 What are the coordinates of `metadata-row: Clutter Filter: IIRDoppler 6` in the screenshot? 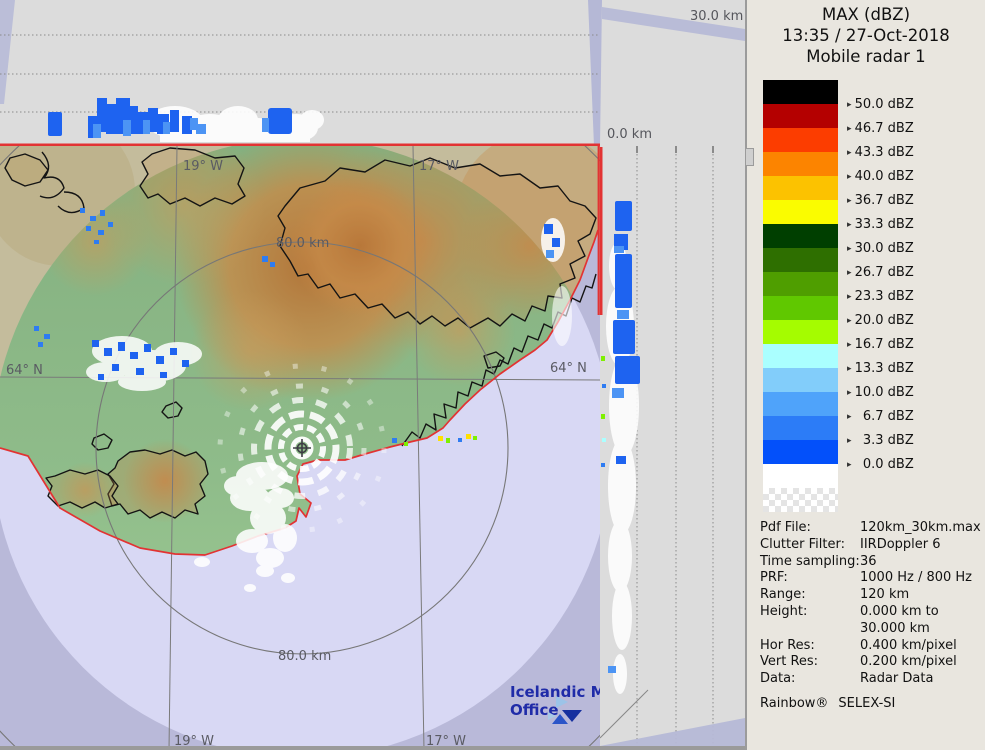 It's located at (870, 545).